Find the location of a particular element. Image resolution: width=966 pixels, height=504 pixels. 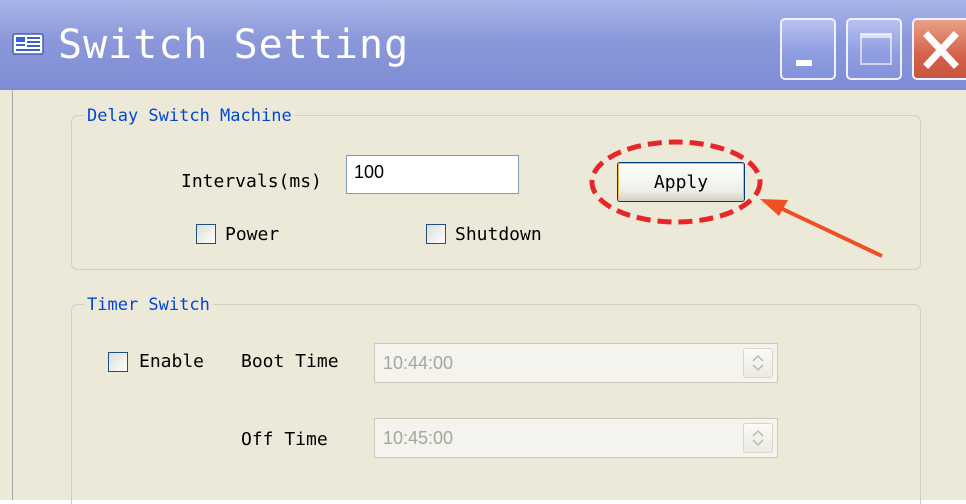

power-label: Power is located at coordinates (252, 234).